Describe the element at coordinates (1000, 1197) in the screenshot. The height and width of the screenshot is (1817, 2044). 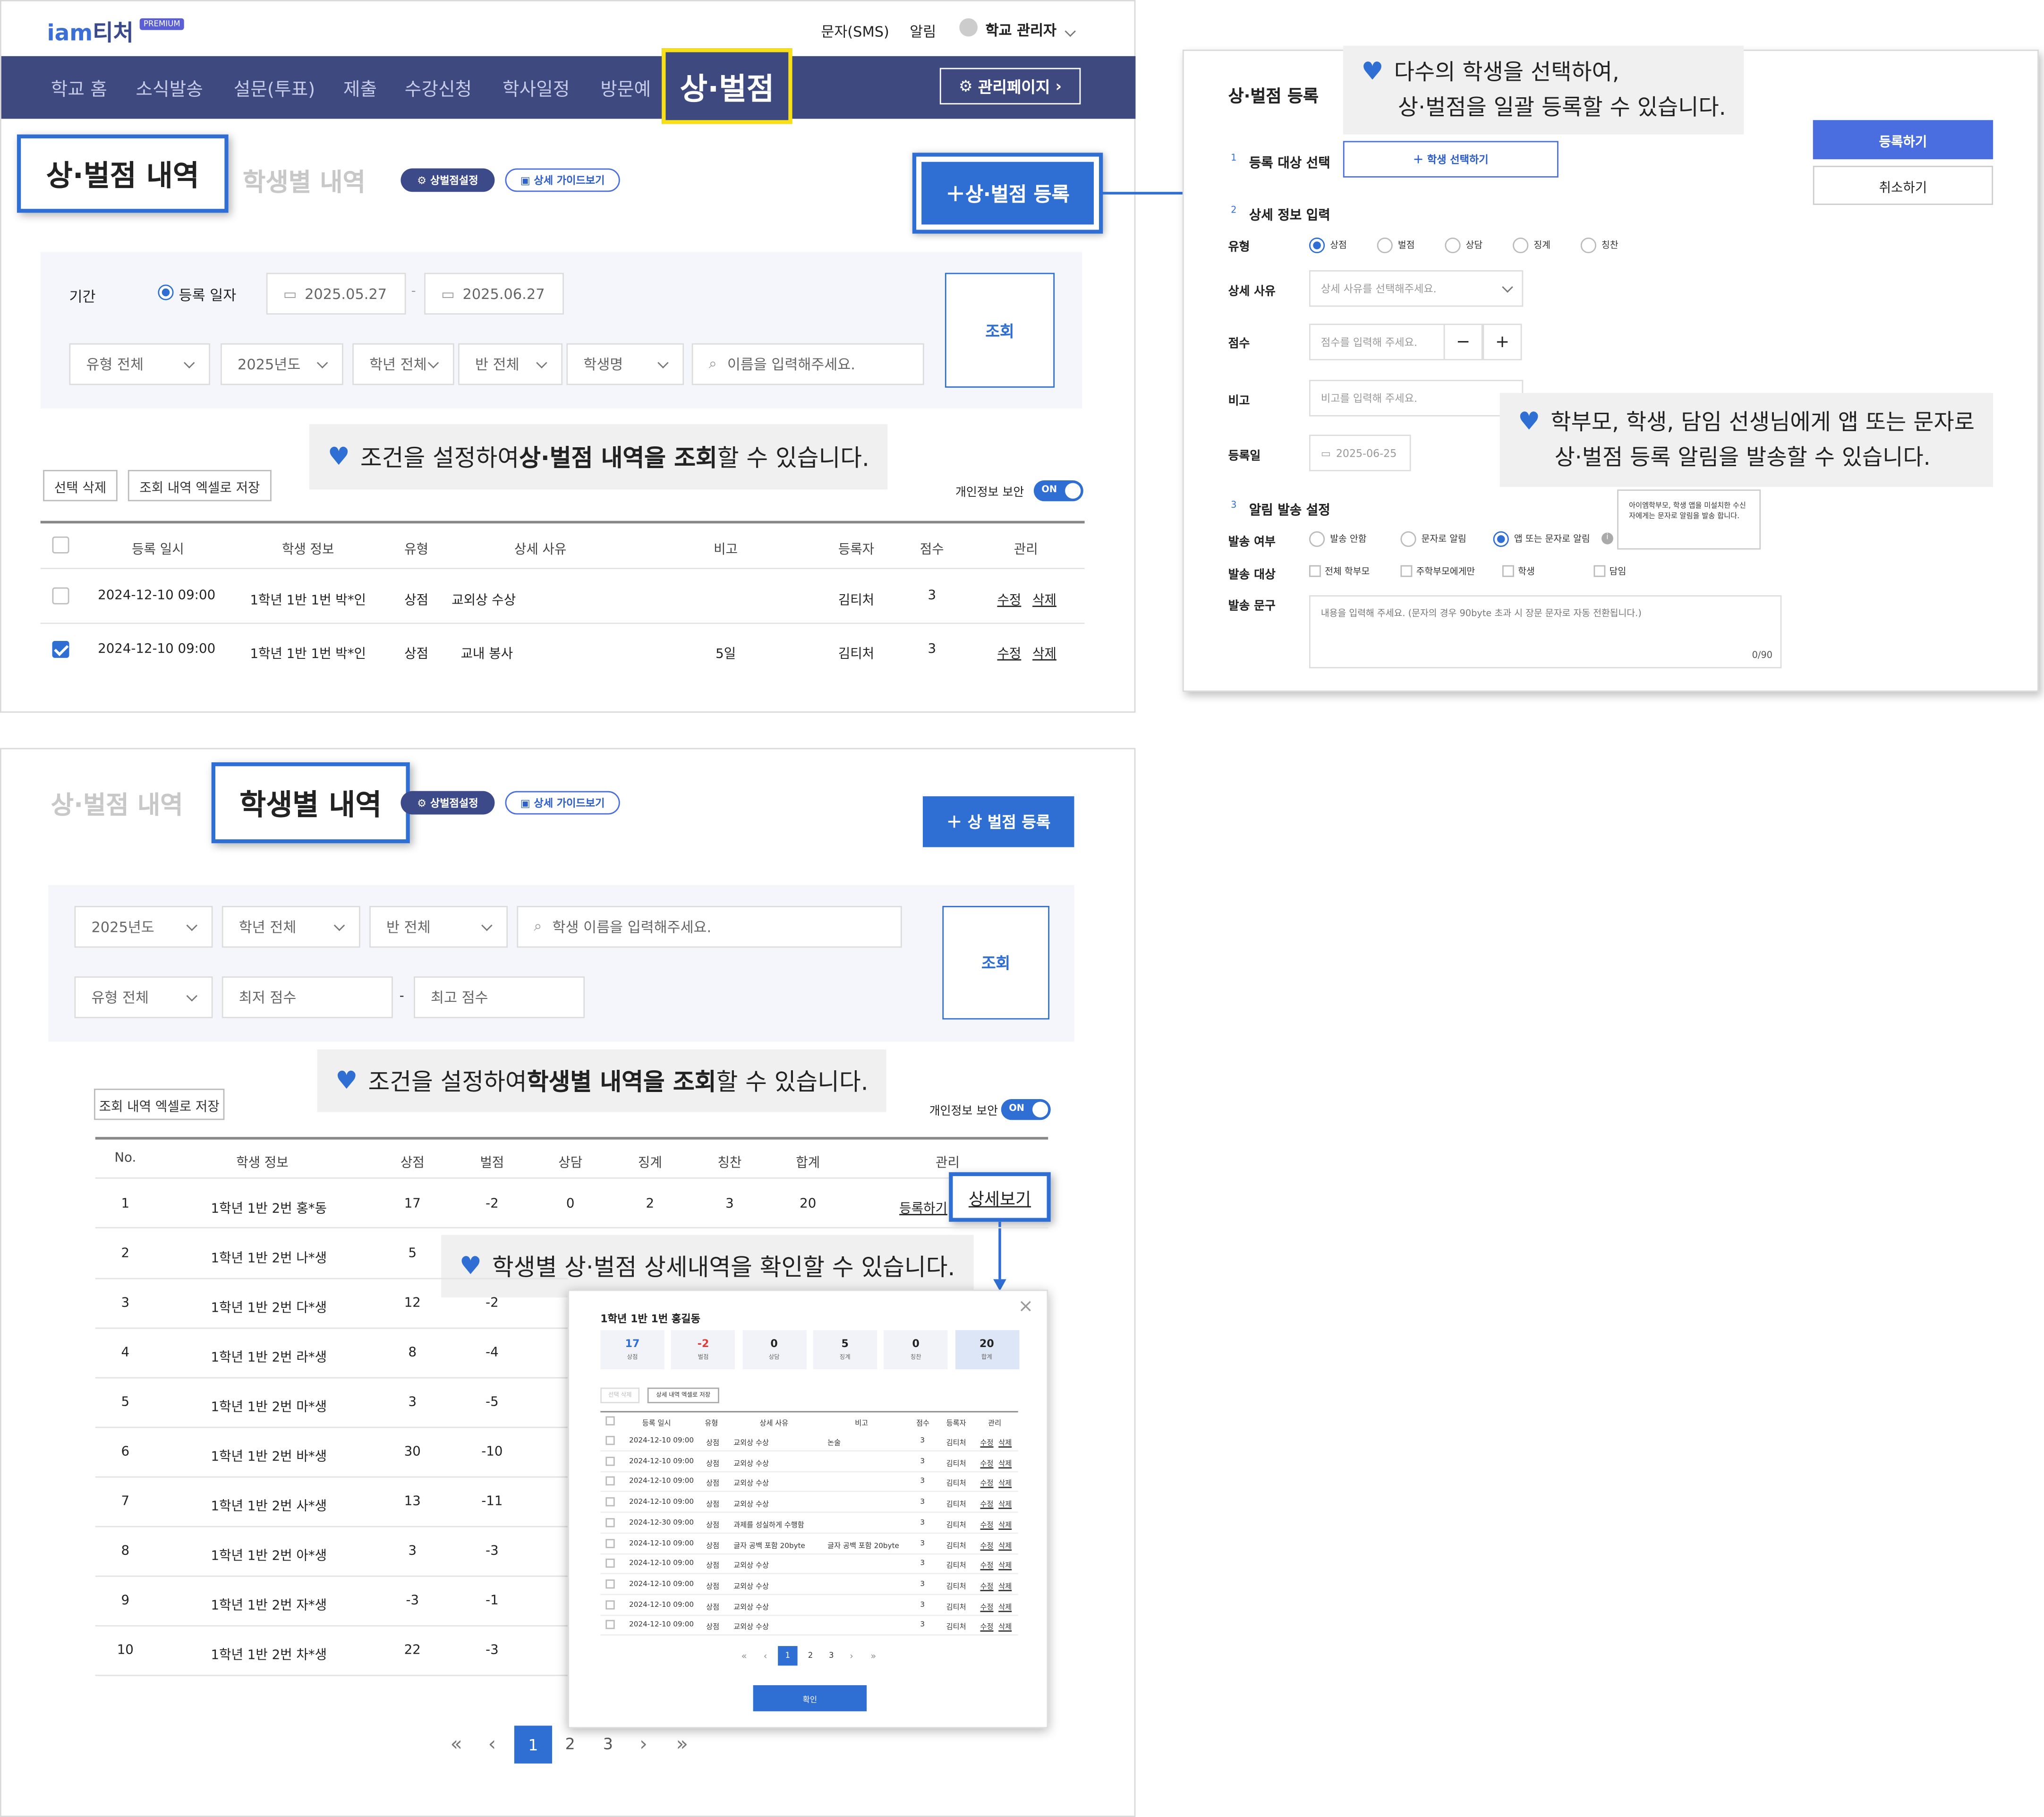
I see `detail-view-button: 상세보기` at that location.